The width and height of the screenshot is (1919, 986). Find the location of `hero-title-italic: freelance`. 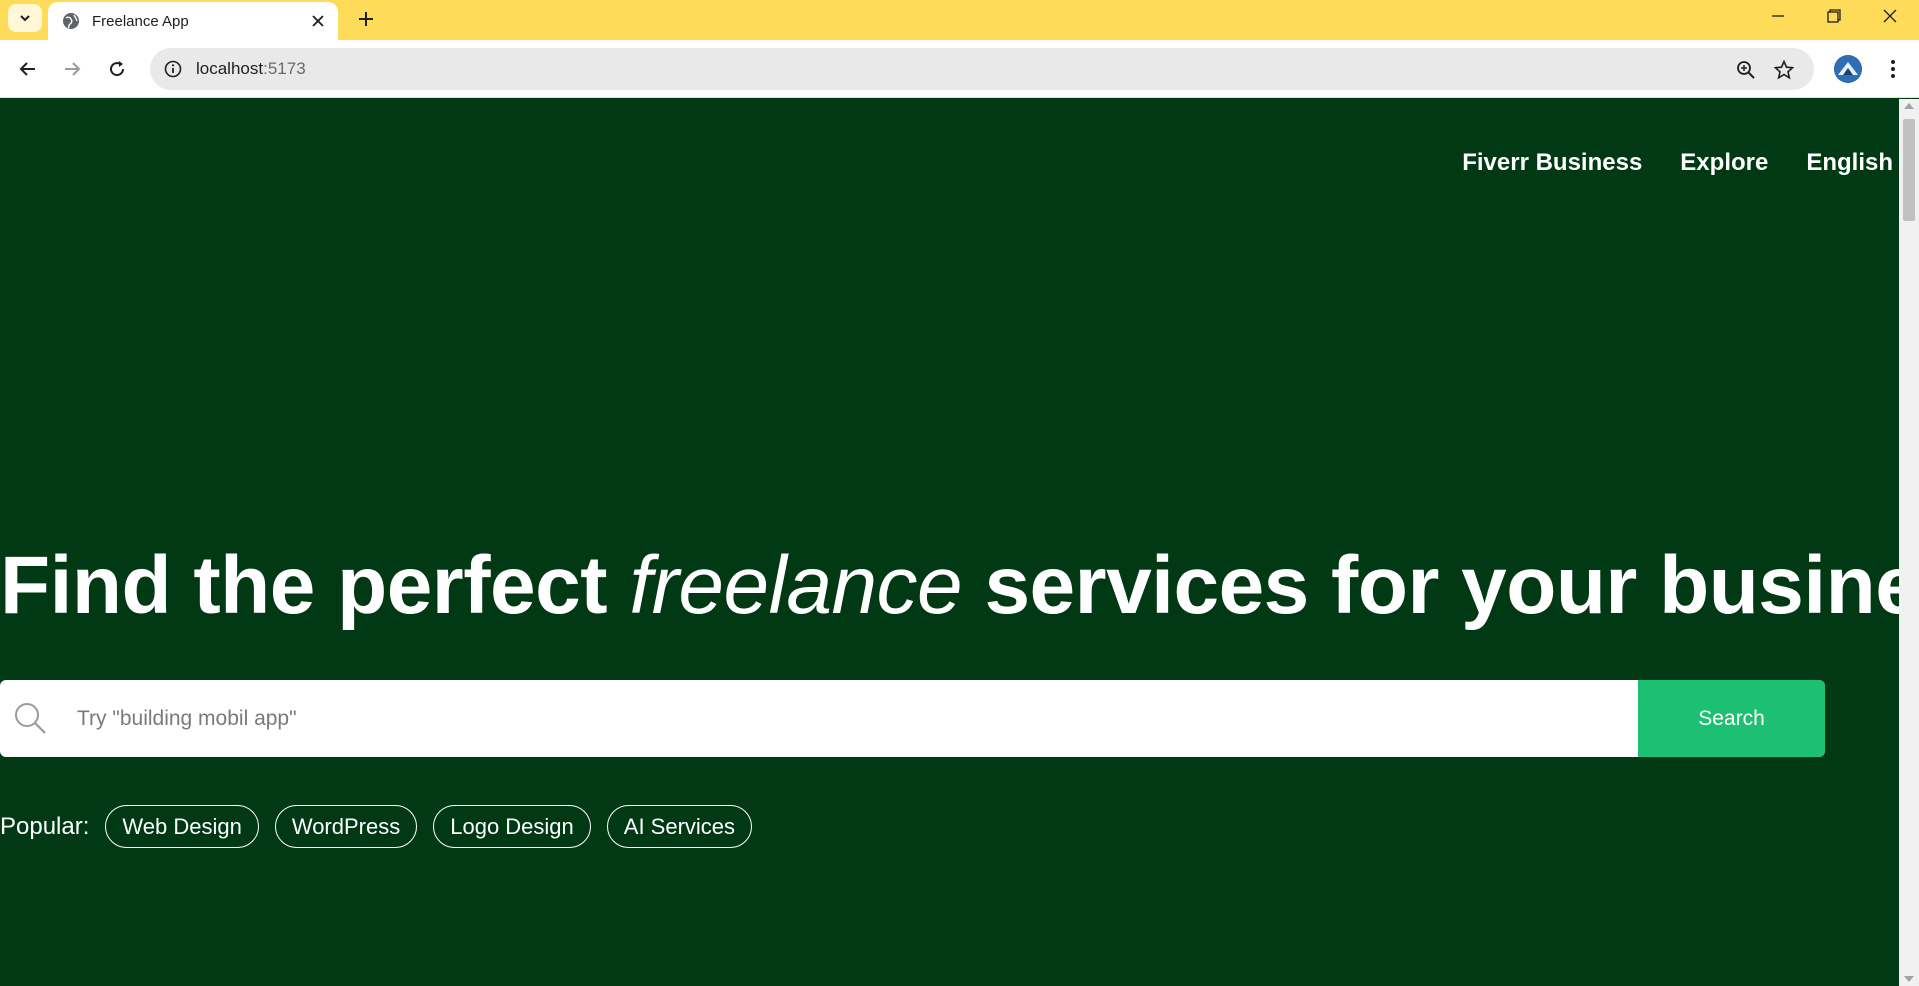

hero-title-italic: freelance is located at coordinates (796, 585).